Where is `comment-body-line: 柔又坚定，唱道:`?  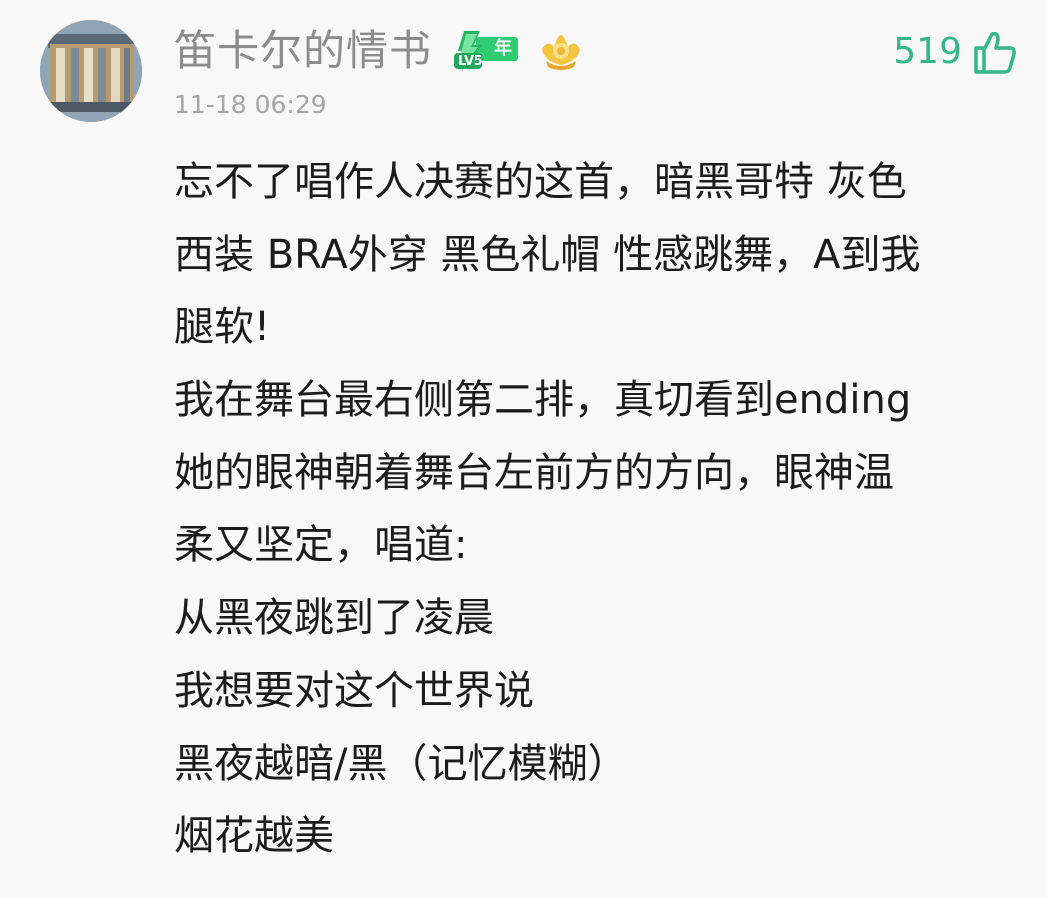 comment-body-line: 柔又坚定，唱道: is located at coordinates (321, 545).